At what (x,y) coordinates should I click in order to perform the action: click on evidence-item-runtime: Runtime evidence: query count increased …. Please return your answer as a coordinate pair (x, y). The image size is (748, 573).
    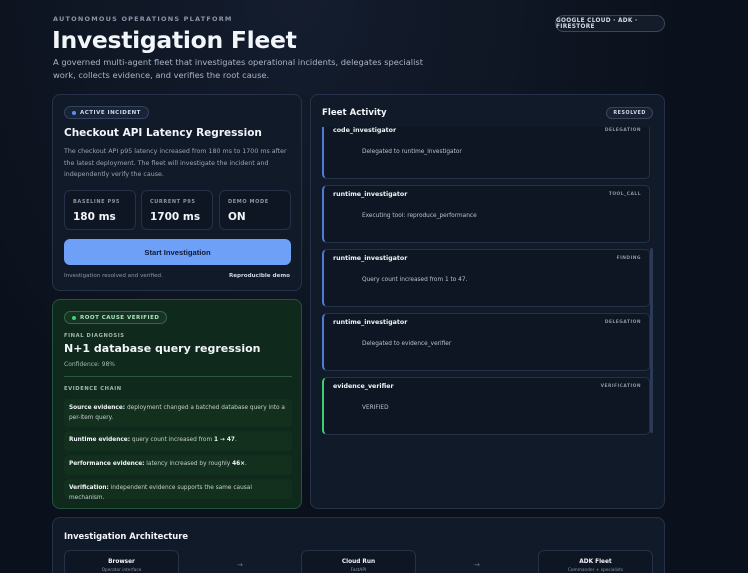
    Looking at the image, I should click on (178, 441).